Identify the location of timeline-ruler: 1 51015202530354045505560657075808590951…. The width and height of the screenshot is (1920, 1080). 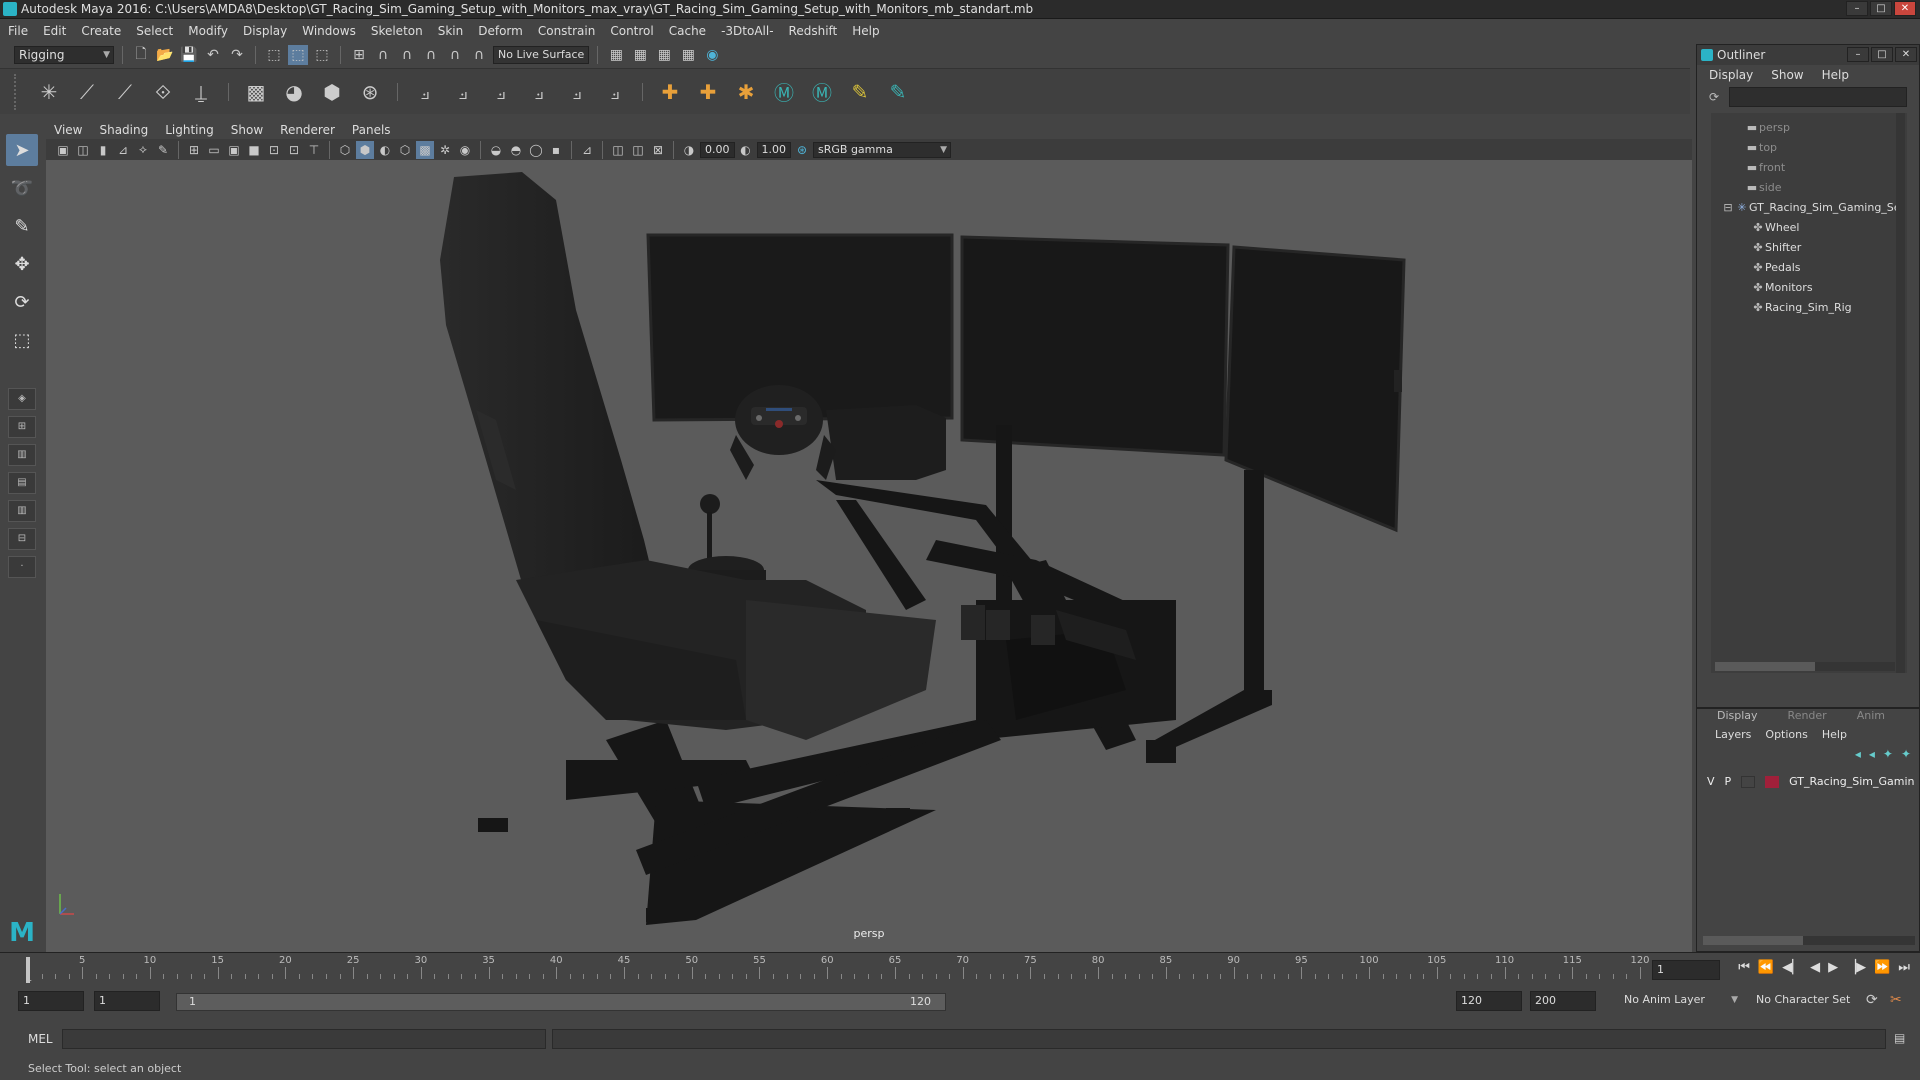
(838, 970).